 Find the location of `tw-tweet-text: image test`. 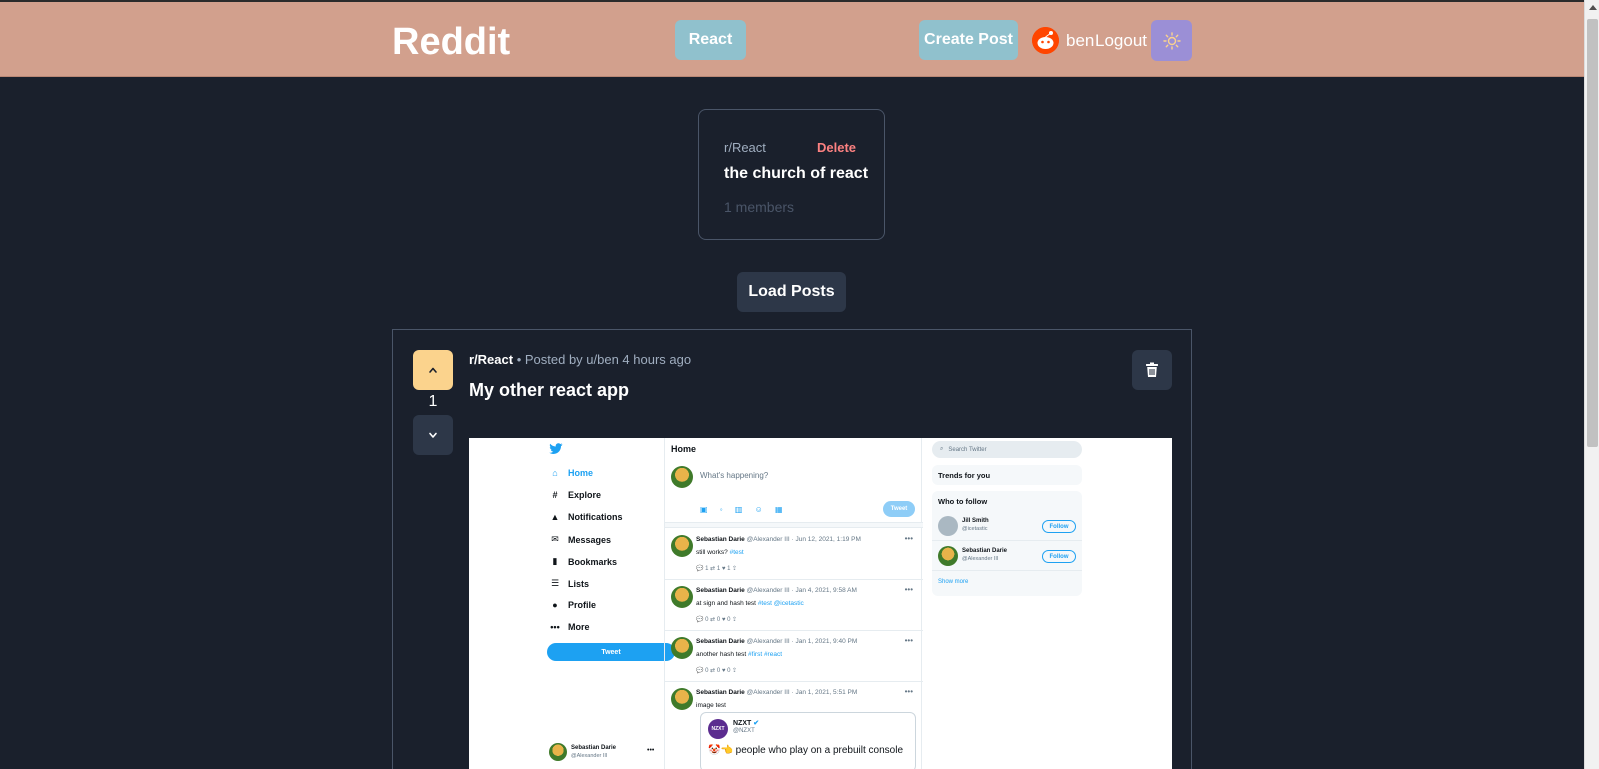

tw-tweet-text: image test is located at coordinates (711, 705).